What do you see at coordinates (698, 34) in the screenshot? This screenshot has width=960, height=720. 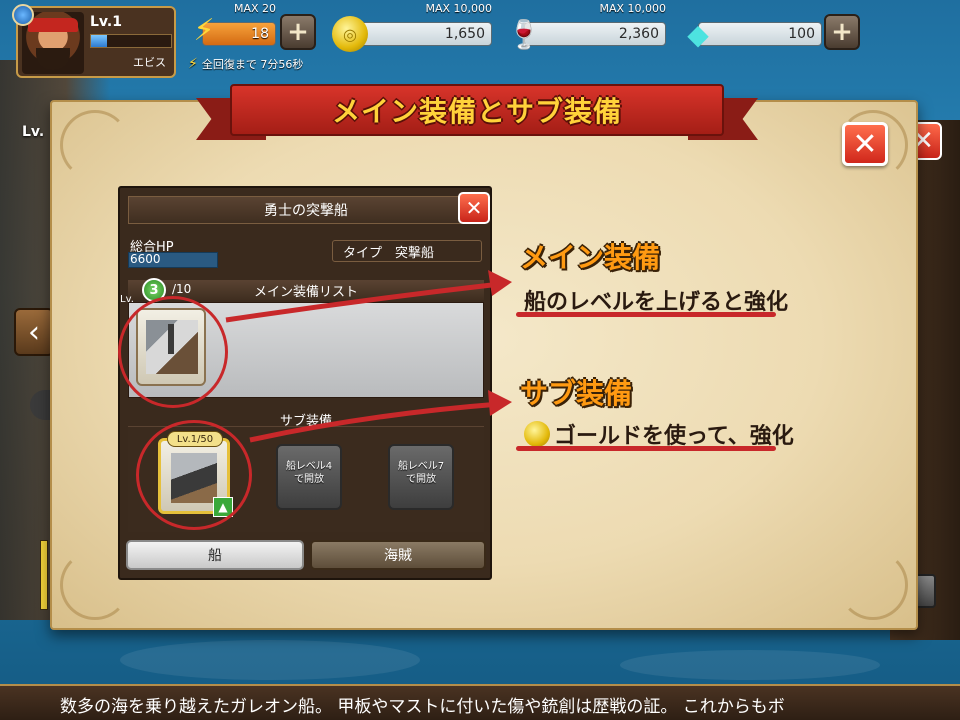 I see `gem-icon: ◆` at bounding box center [698, 34].